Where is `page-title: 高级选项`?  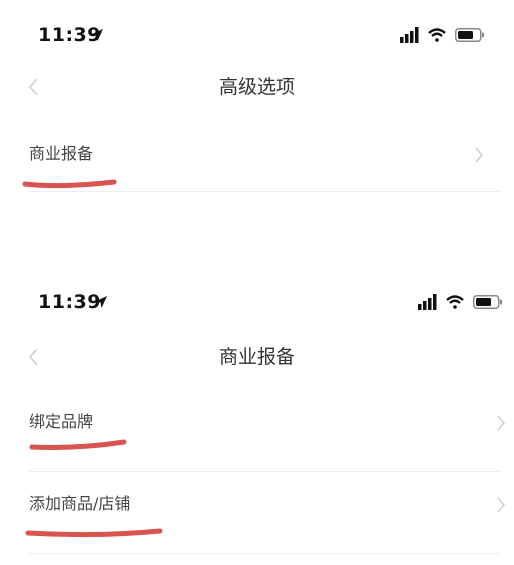
page-title: 高级选项 is located at coordinates (256, 87).